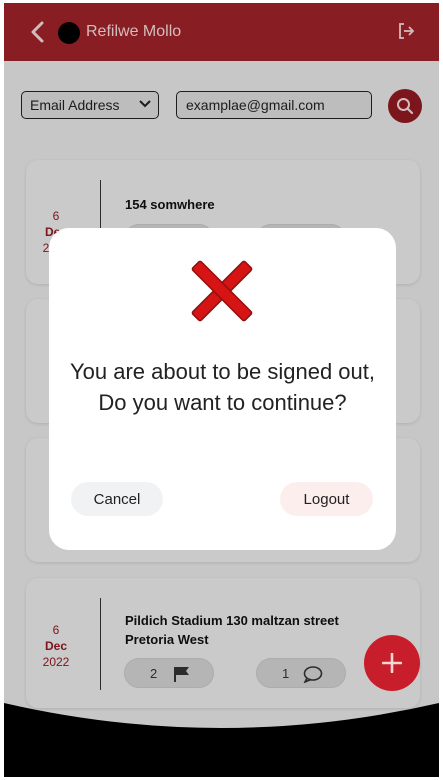  Describe the element at coordinates (326, 499) in the screenshot. I see `logout-button: Logout` at that location.